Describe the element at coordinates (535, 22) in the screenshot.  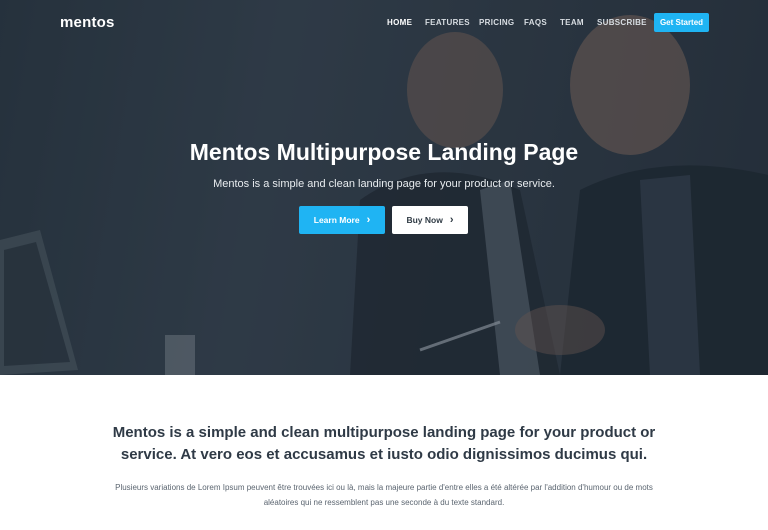
I see `nav-faqs: FAQS` at that location.